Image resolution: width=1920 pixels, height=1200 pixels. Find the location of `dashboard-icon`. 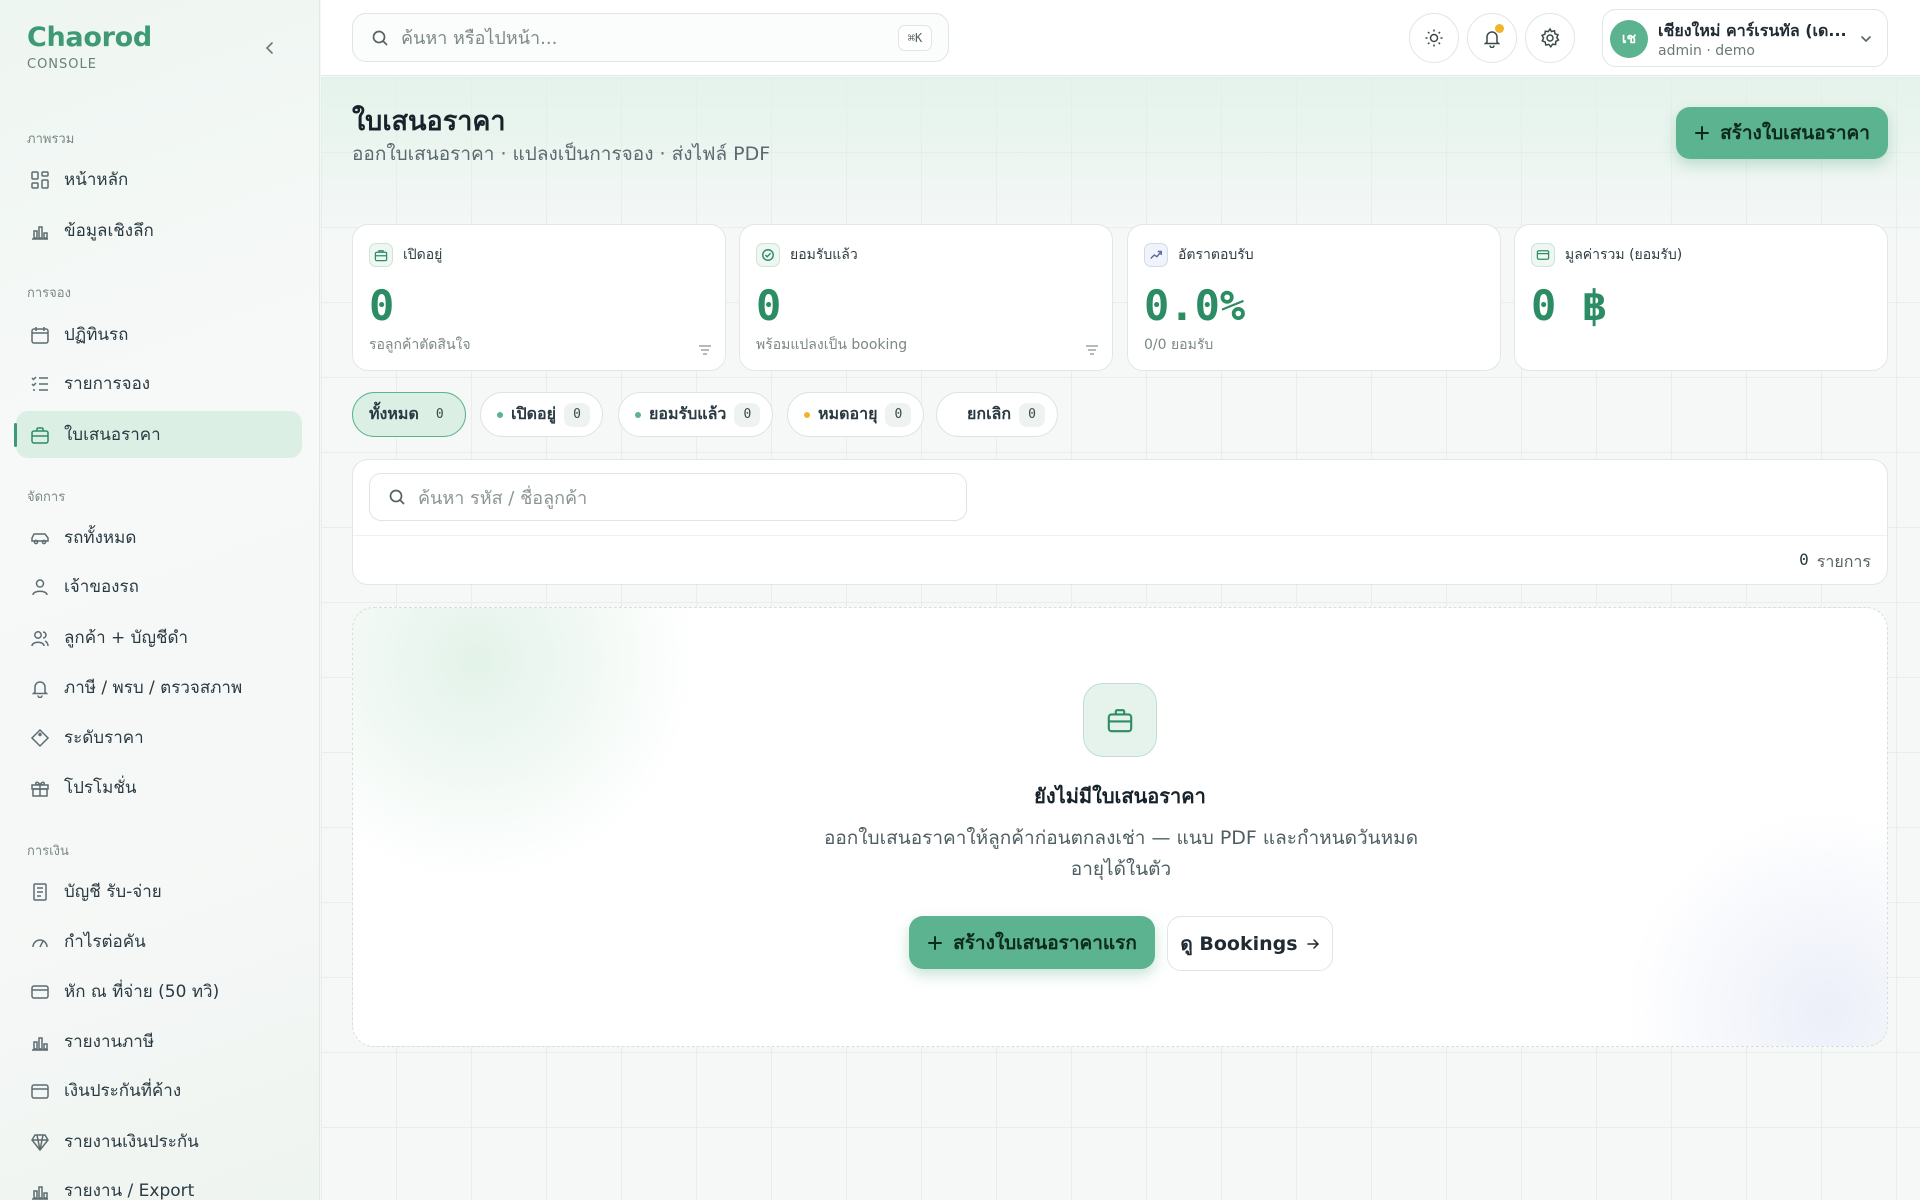

dashboard-icon is located at coordinates (40, 180).